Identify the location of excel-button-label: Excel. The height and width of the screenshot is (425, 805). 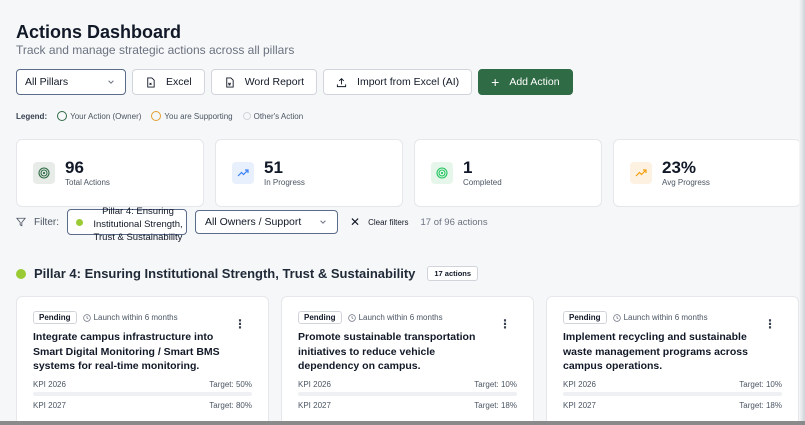
(179, 82).